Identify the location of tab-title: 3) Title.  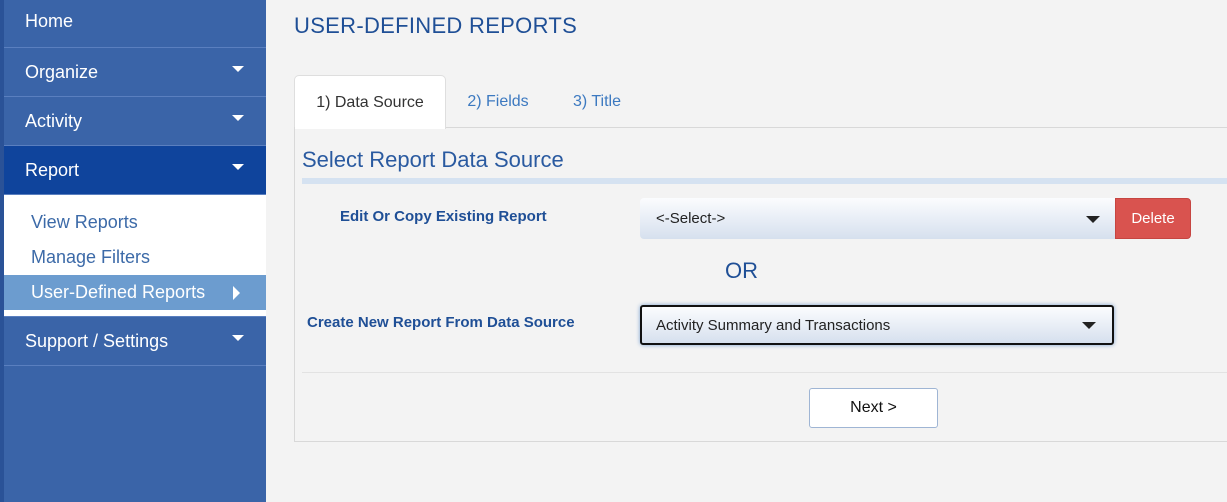
(597, 101).